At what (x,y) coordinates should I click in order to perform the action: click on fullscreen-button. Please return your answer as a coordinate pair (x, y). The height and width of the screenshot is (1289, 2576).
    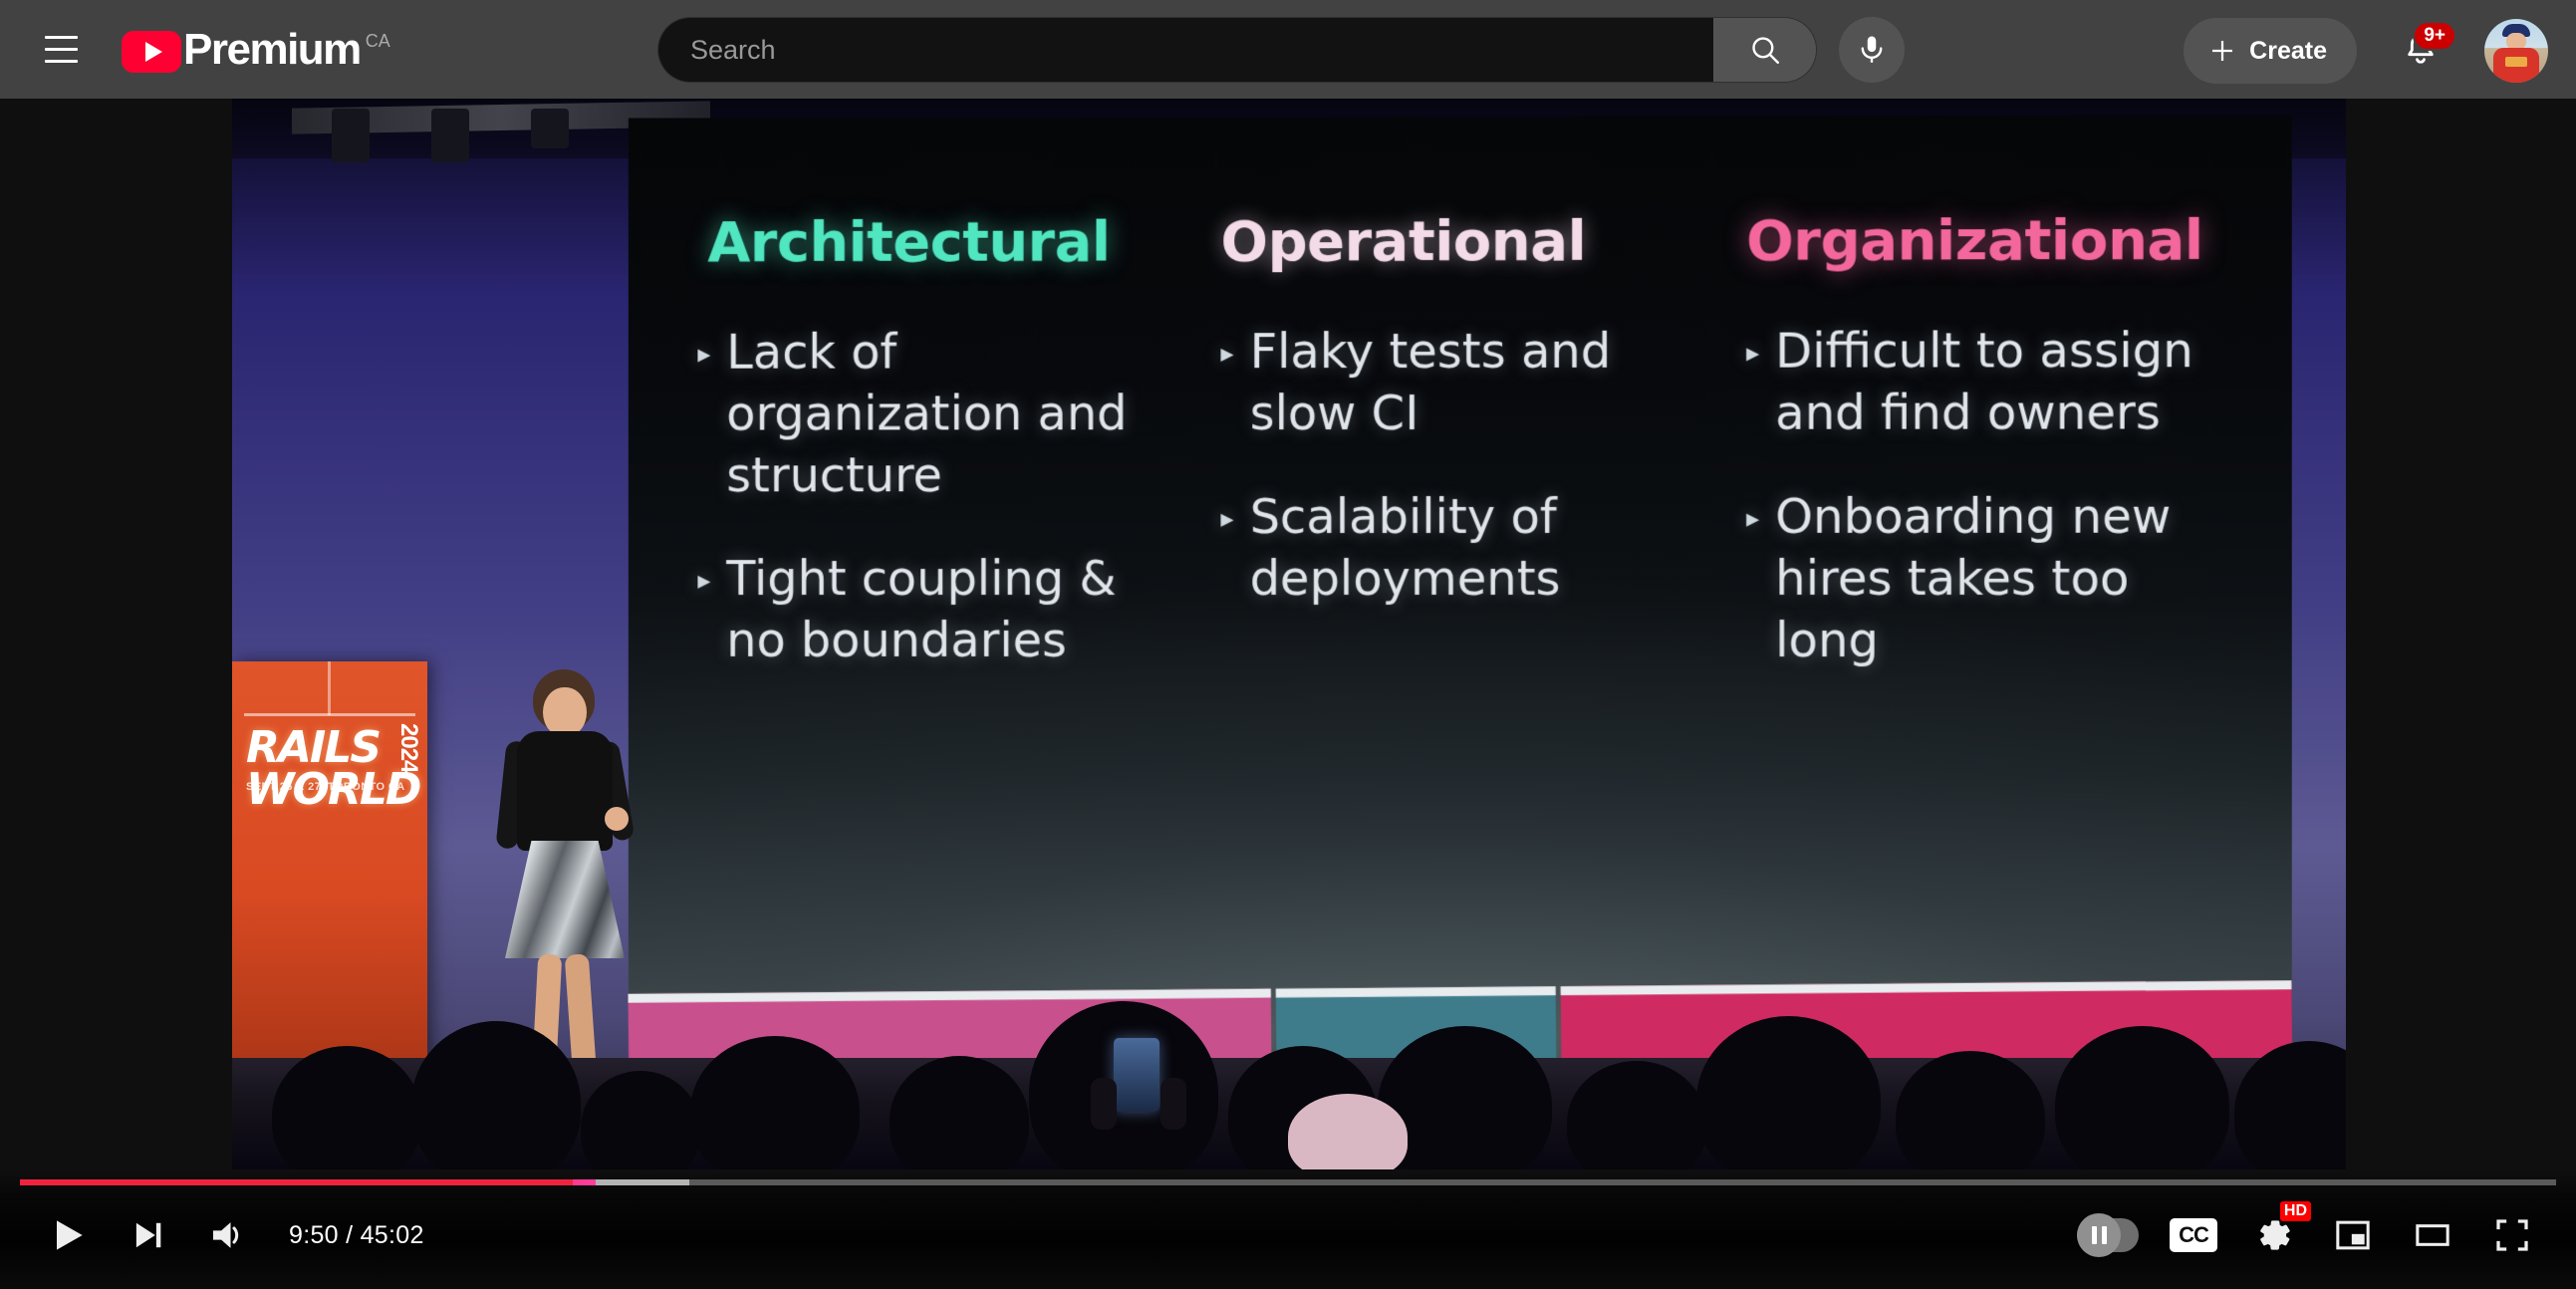
    Looking at the image, I should click on (2512, 1235).